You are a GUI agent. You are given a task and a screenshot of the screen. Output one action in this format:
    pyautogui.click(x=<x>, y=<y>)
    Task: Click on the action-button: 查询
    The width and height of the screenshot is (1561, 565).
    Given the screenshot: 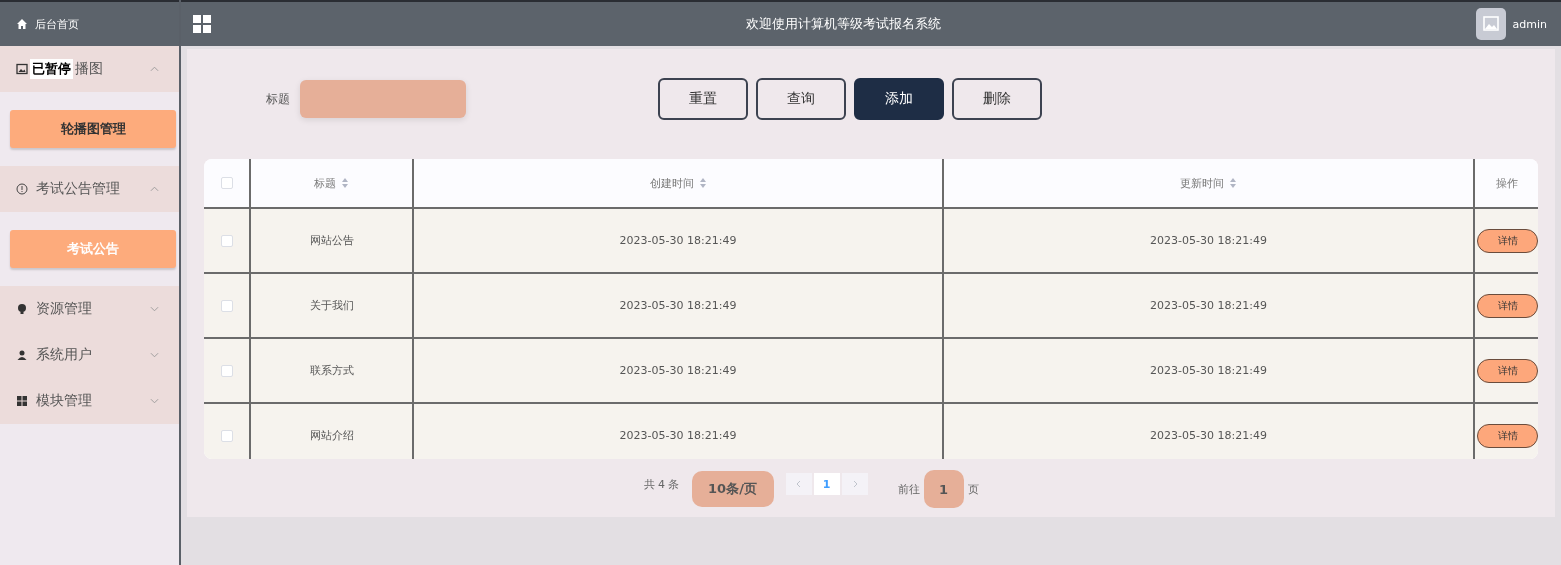 What is the action you would take?
    pyautogui.click(x=801, y=99)
    